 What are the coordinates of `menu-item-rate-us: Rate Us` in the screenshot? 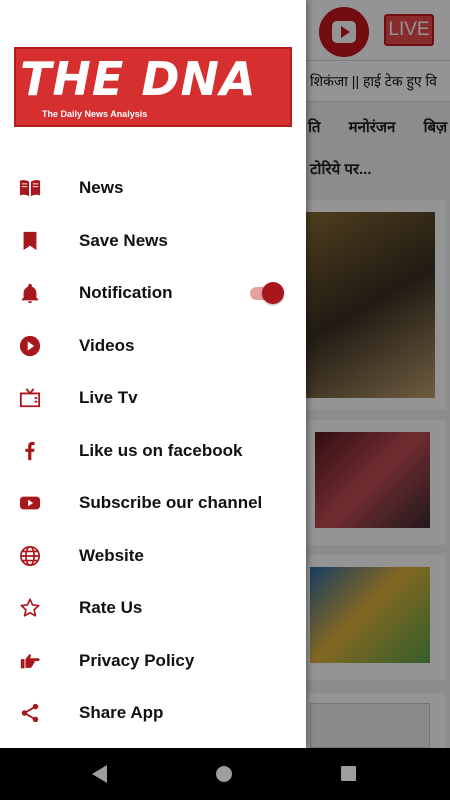 It's located at (153, 608).